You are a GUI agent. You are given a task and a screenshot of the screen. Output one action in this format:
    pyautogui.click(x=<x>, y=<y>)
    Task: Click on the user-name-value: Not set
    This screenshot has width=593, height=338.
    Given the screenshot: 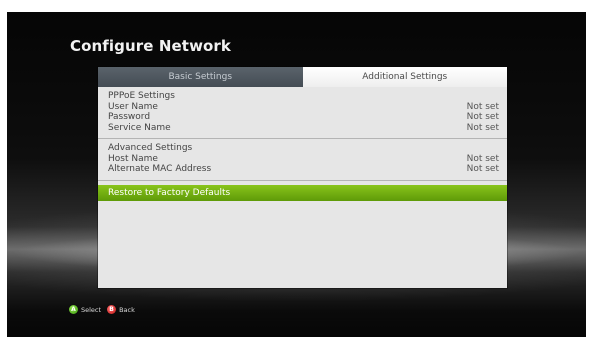 What is the action you would take?
    pyautogui.click(x=482, y=106)
    